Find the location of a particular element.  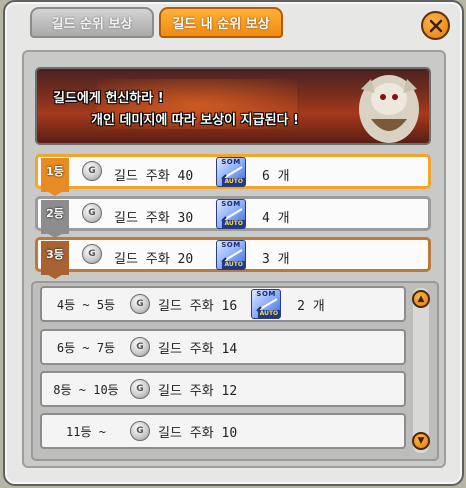

list-item: 6등 ~ 7등 G 길드 주화 14 is located at coordinates (223, 347).